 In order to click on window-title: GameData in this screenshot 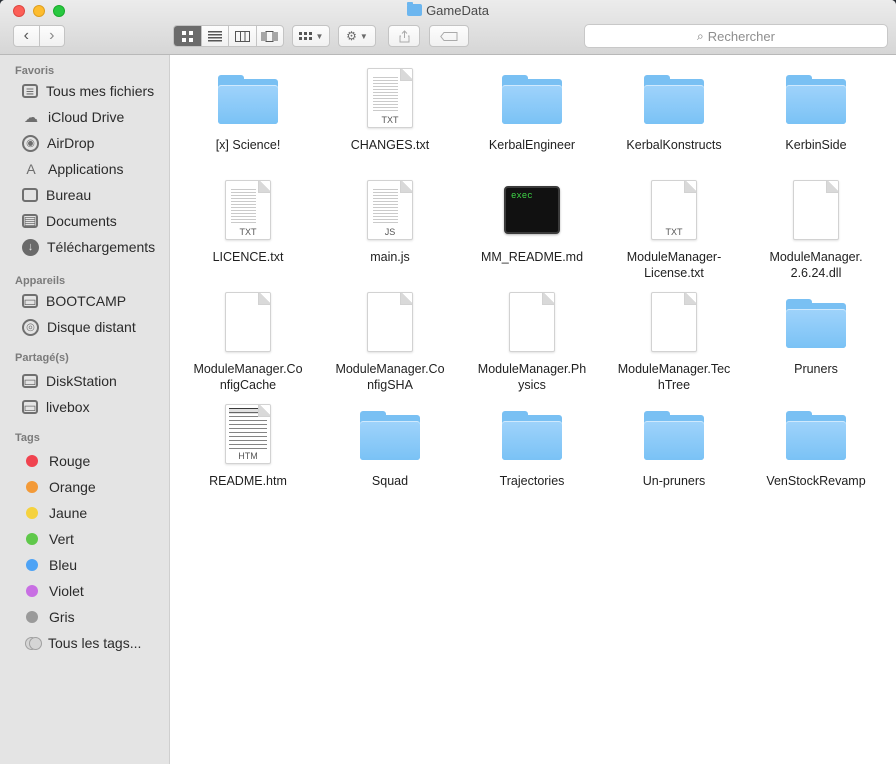, I will do `click(448, 10)`.